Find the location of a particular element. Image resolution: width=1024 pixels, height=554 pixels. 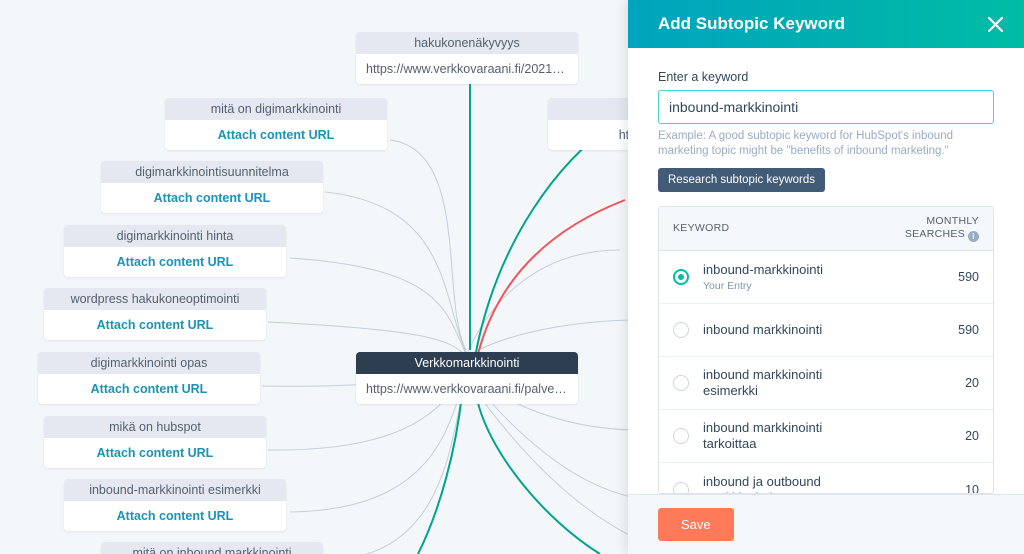

keyword-row: inbound markkinointi esimerkki 20 is located at coordinates (826, 383).